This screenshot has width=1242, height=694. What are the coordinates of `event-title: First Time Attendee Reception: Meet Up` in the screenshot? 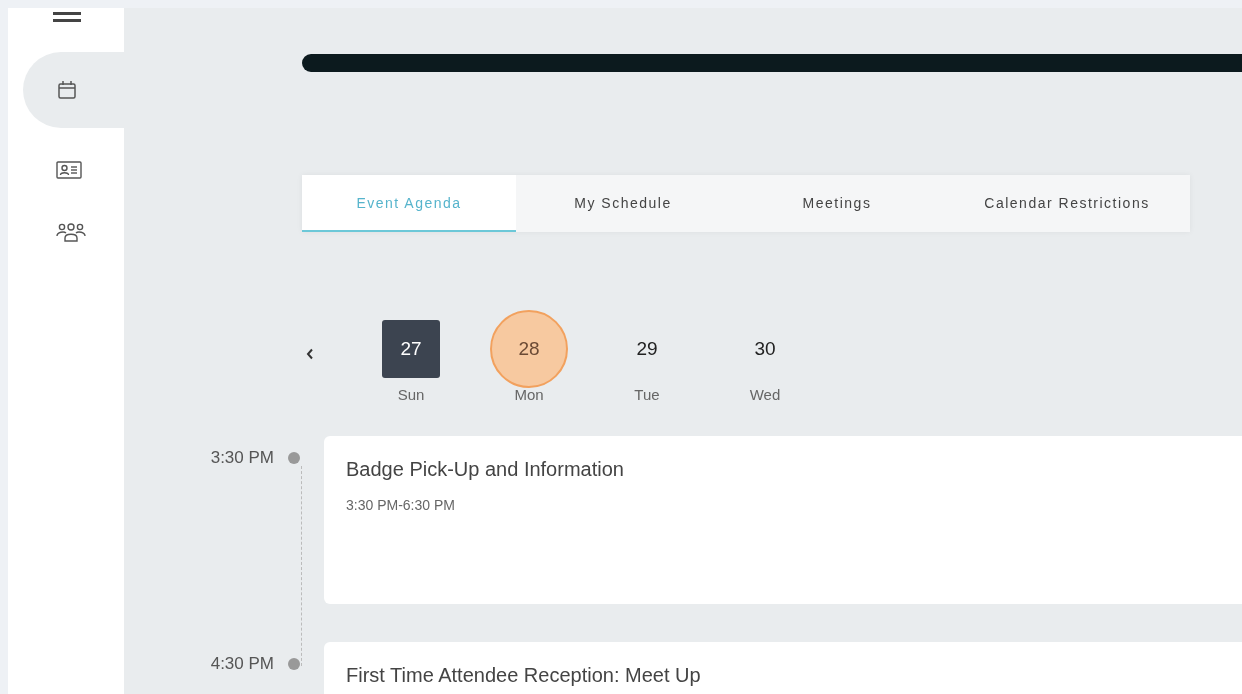 It's located at (523, 675).